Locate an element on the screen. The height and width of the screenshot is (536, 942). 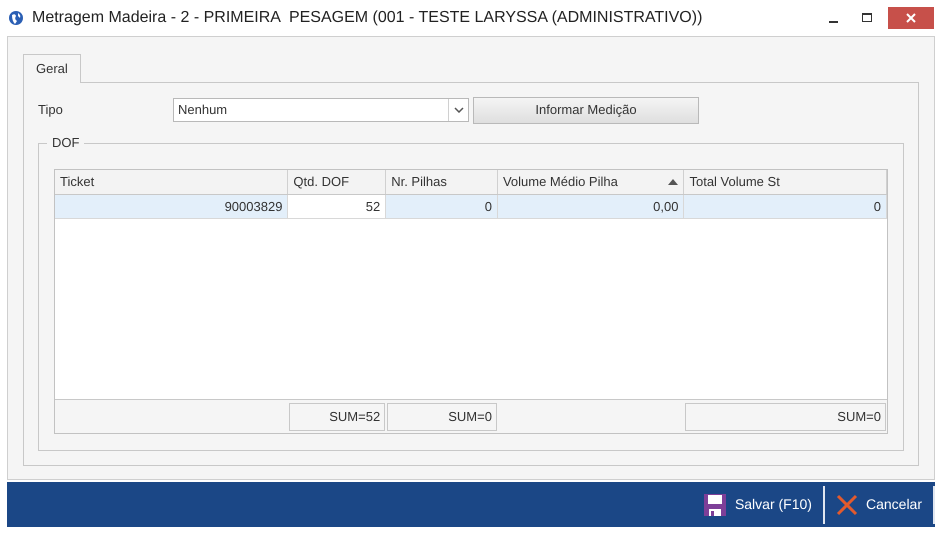
chevron-down-icon is located at coordinates (459, 110).